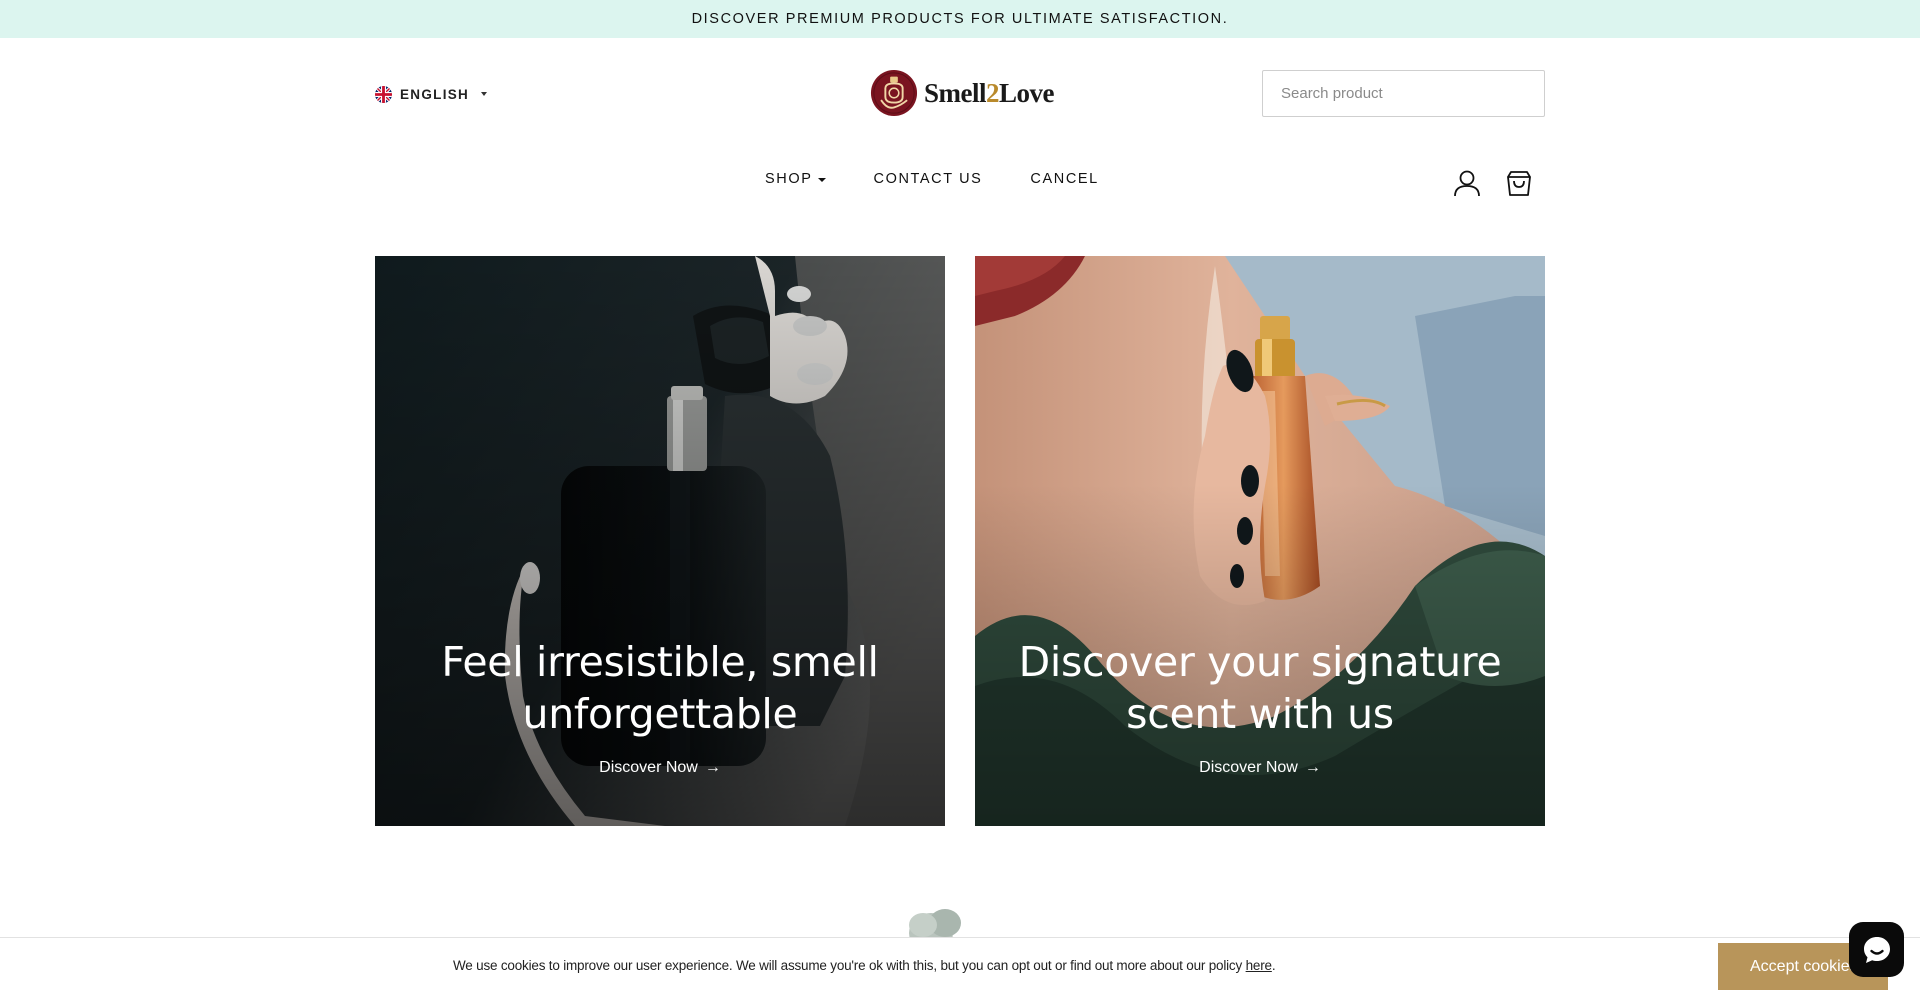 The height and width of the screenshot is (993, 1920). I want to click on cookie-period: ., so click(1273, 965).